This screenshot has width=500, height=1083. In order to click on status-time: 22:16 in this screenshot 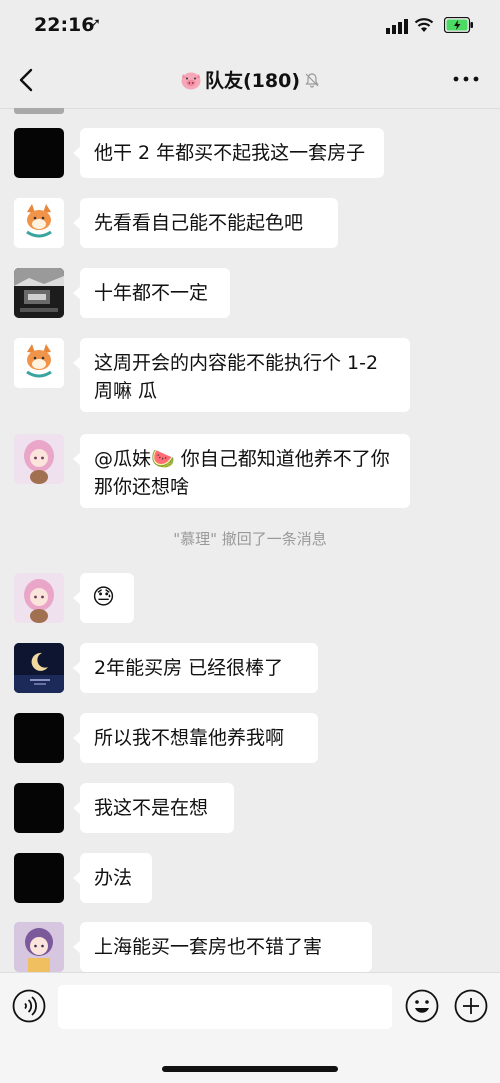, I will do `click(64, 25)`.